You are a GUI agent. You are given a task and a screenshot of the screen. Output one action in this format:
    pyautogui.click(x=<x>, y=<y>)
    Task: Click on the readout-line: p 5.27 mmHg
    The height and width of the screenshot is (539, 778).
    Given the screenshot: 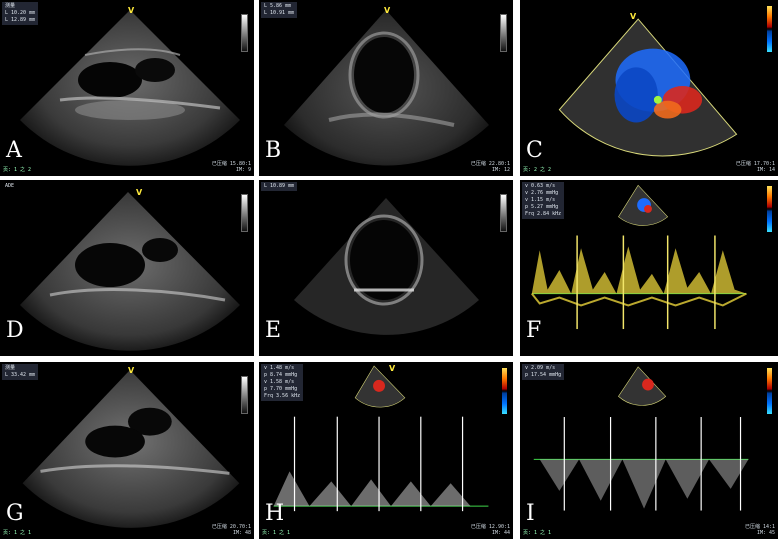 What is the action you would take?
    pyautogui.click(x=542, y=207)
    